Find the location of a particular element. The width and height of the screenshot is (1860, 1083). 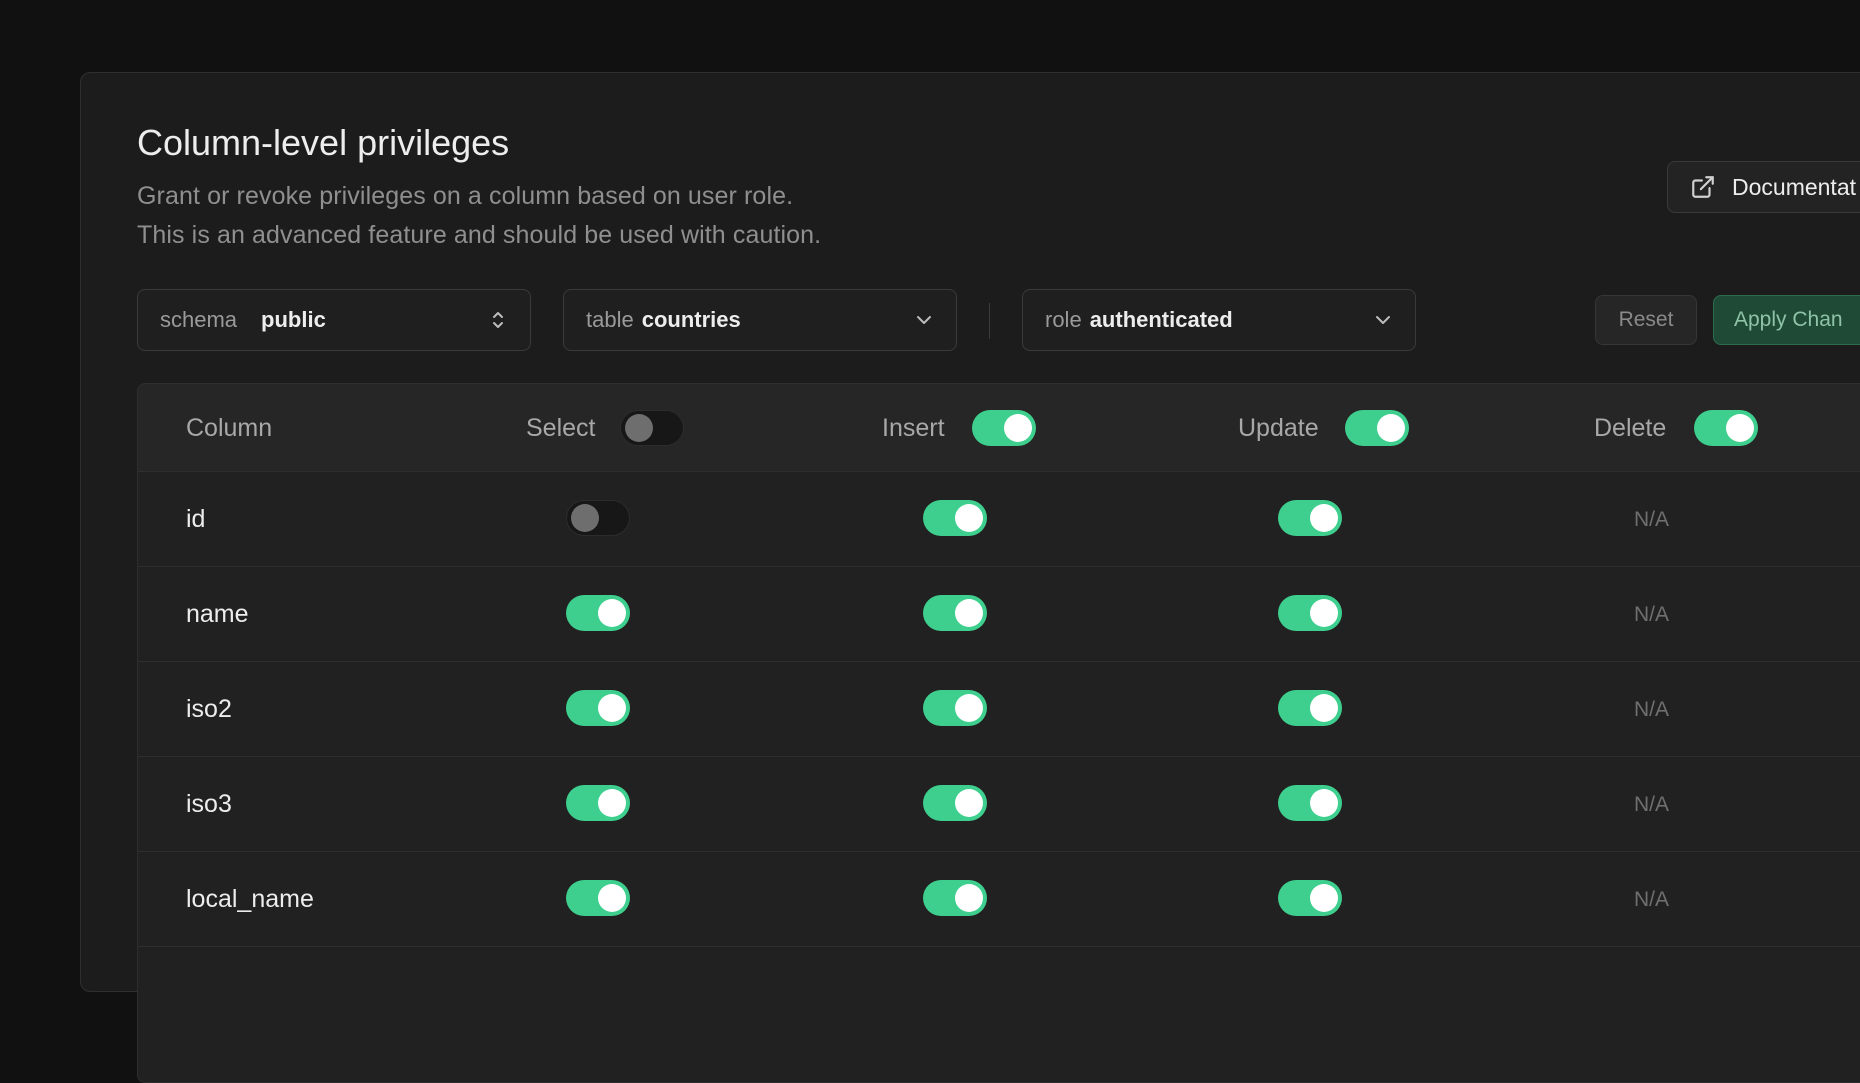

column-header-select: Select is located at coordinates (561, 428).